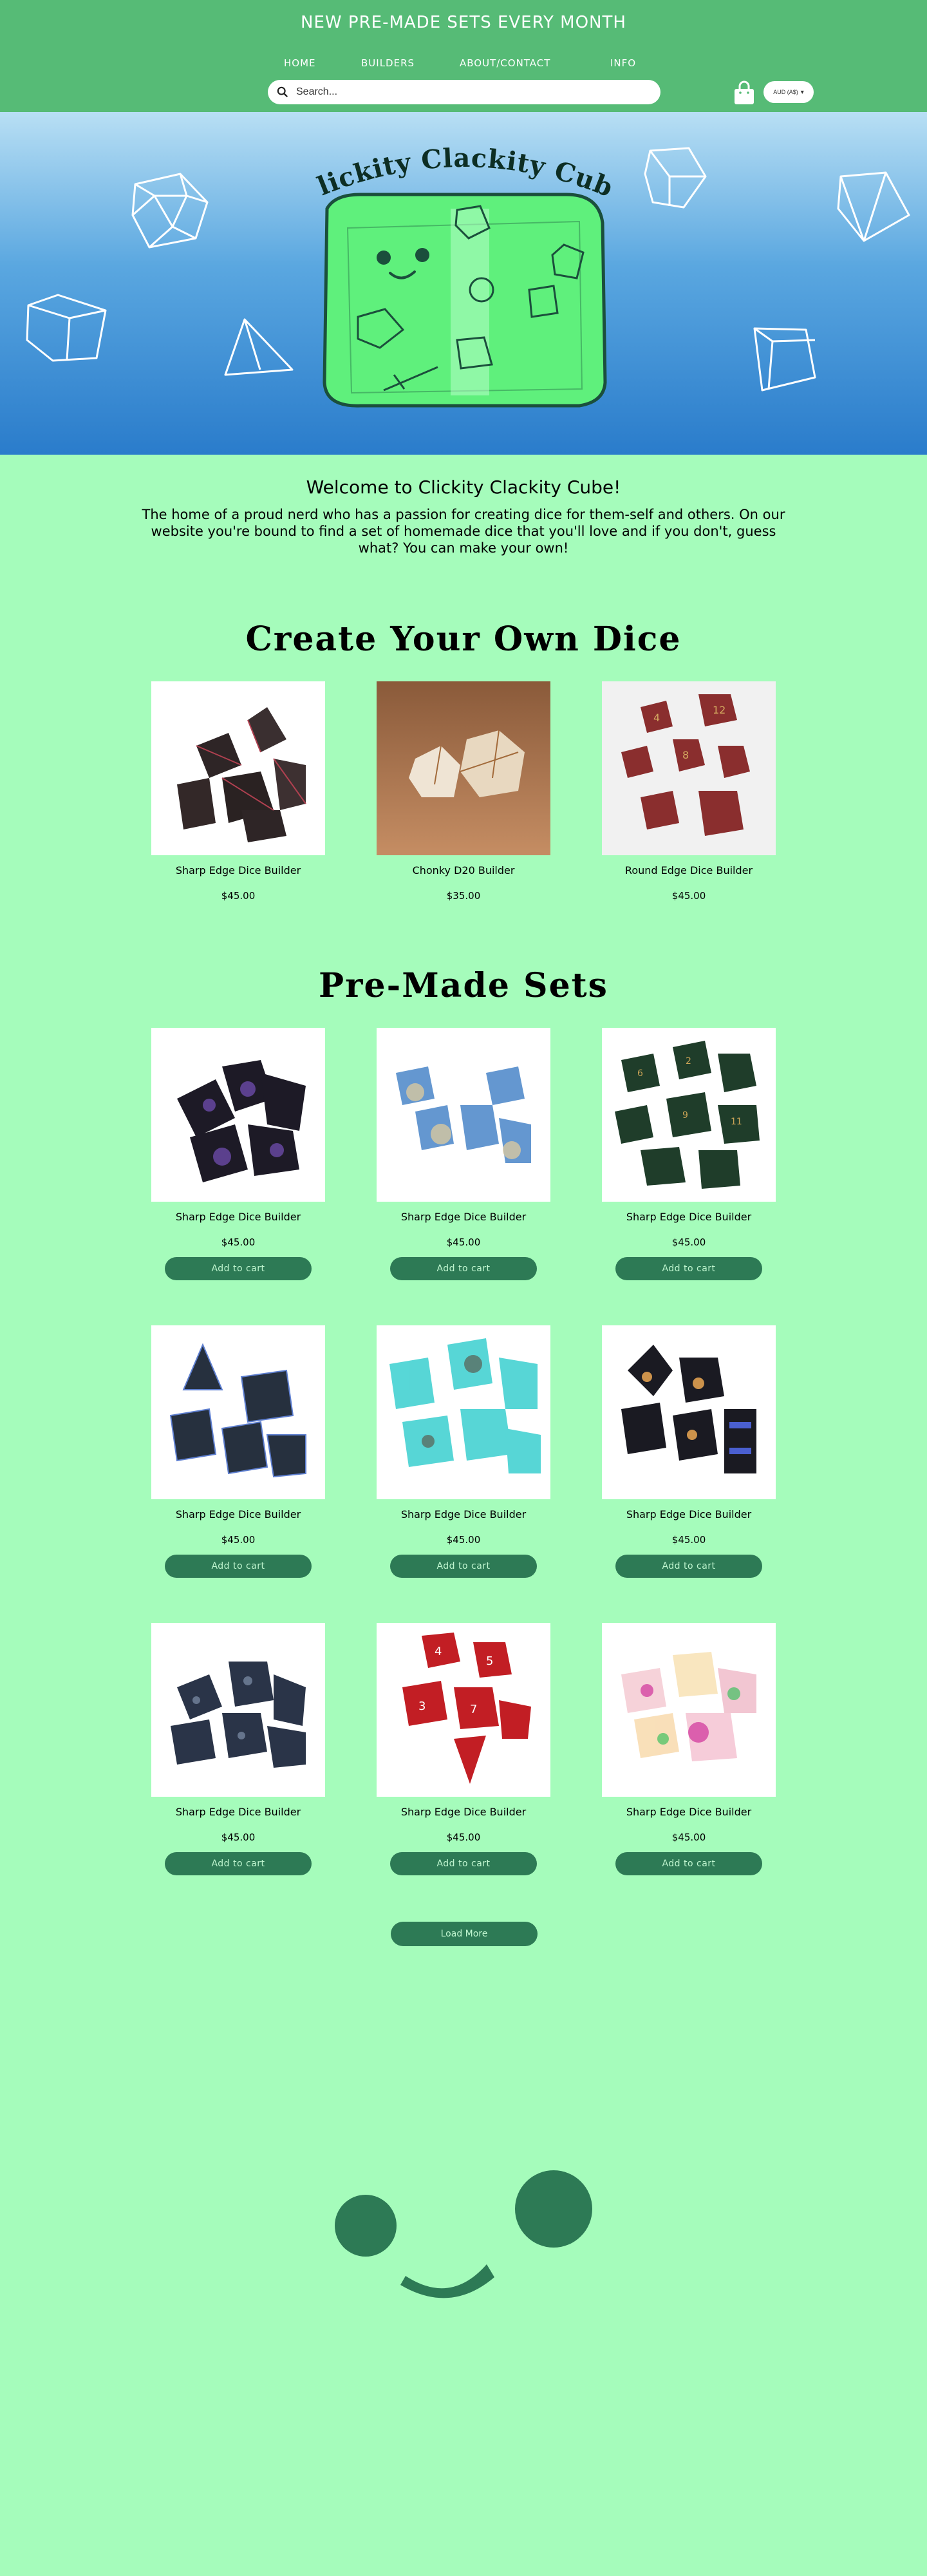 This screenshot has height=2576, width=927. Describe the element at coordinates (388, 63) in the screenshot. I see `nav-builders: BUILDERS` at that location.